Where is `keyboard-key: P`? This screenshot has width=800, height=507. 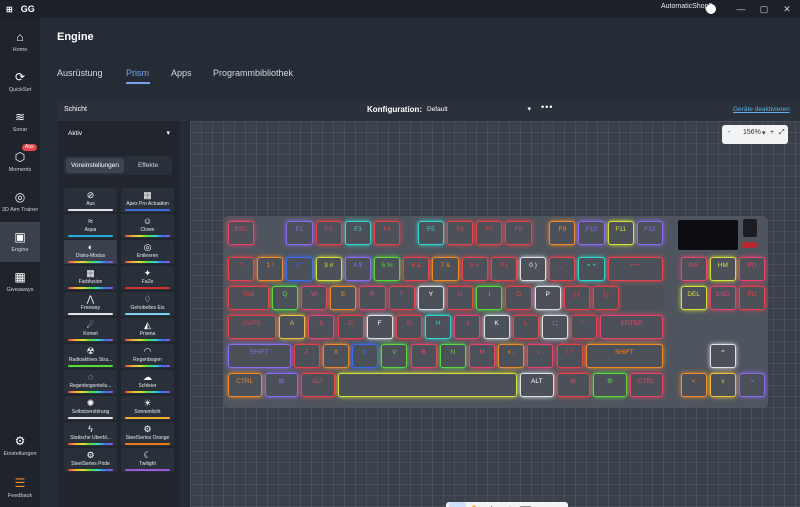 keyboard-key: P is located at coordinates (547, 298).